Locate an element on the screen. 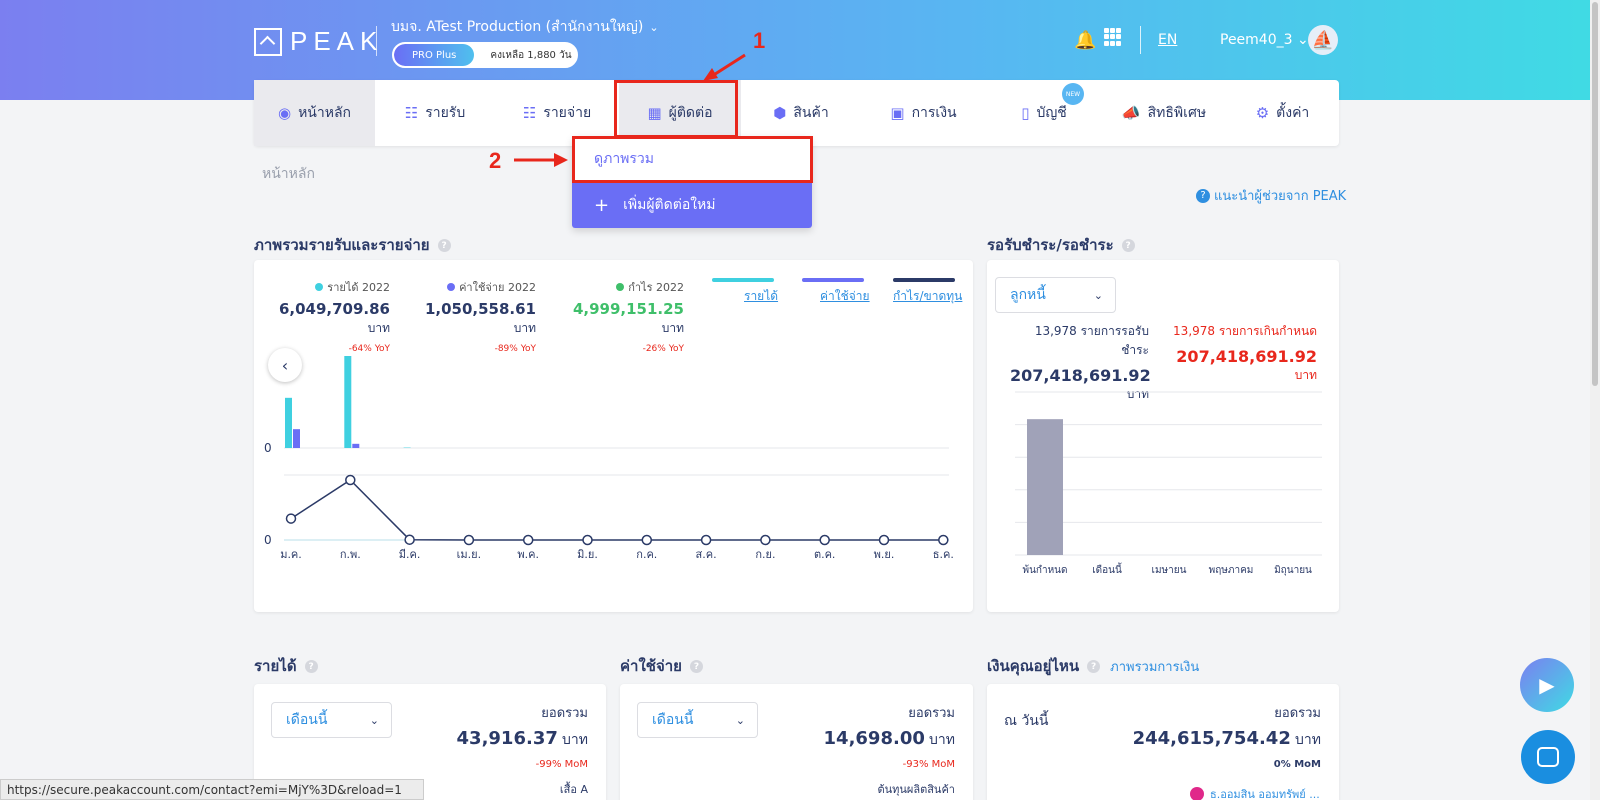 The height and width of the screenshot is (800, 1600). plan-tag: PRO Plus is located at coordinates (434, 55).